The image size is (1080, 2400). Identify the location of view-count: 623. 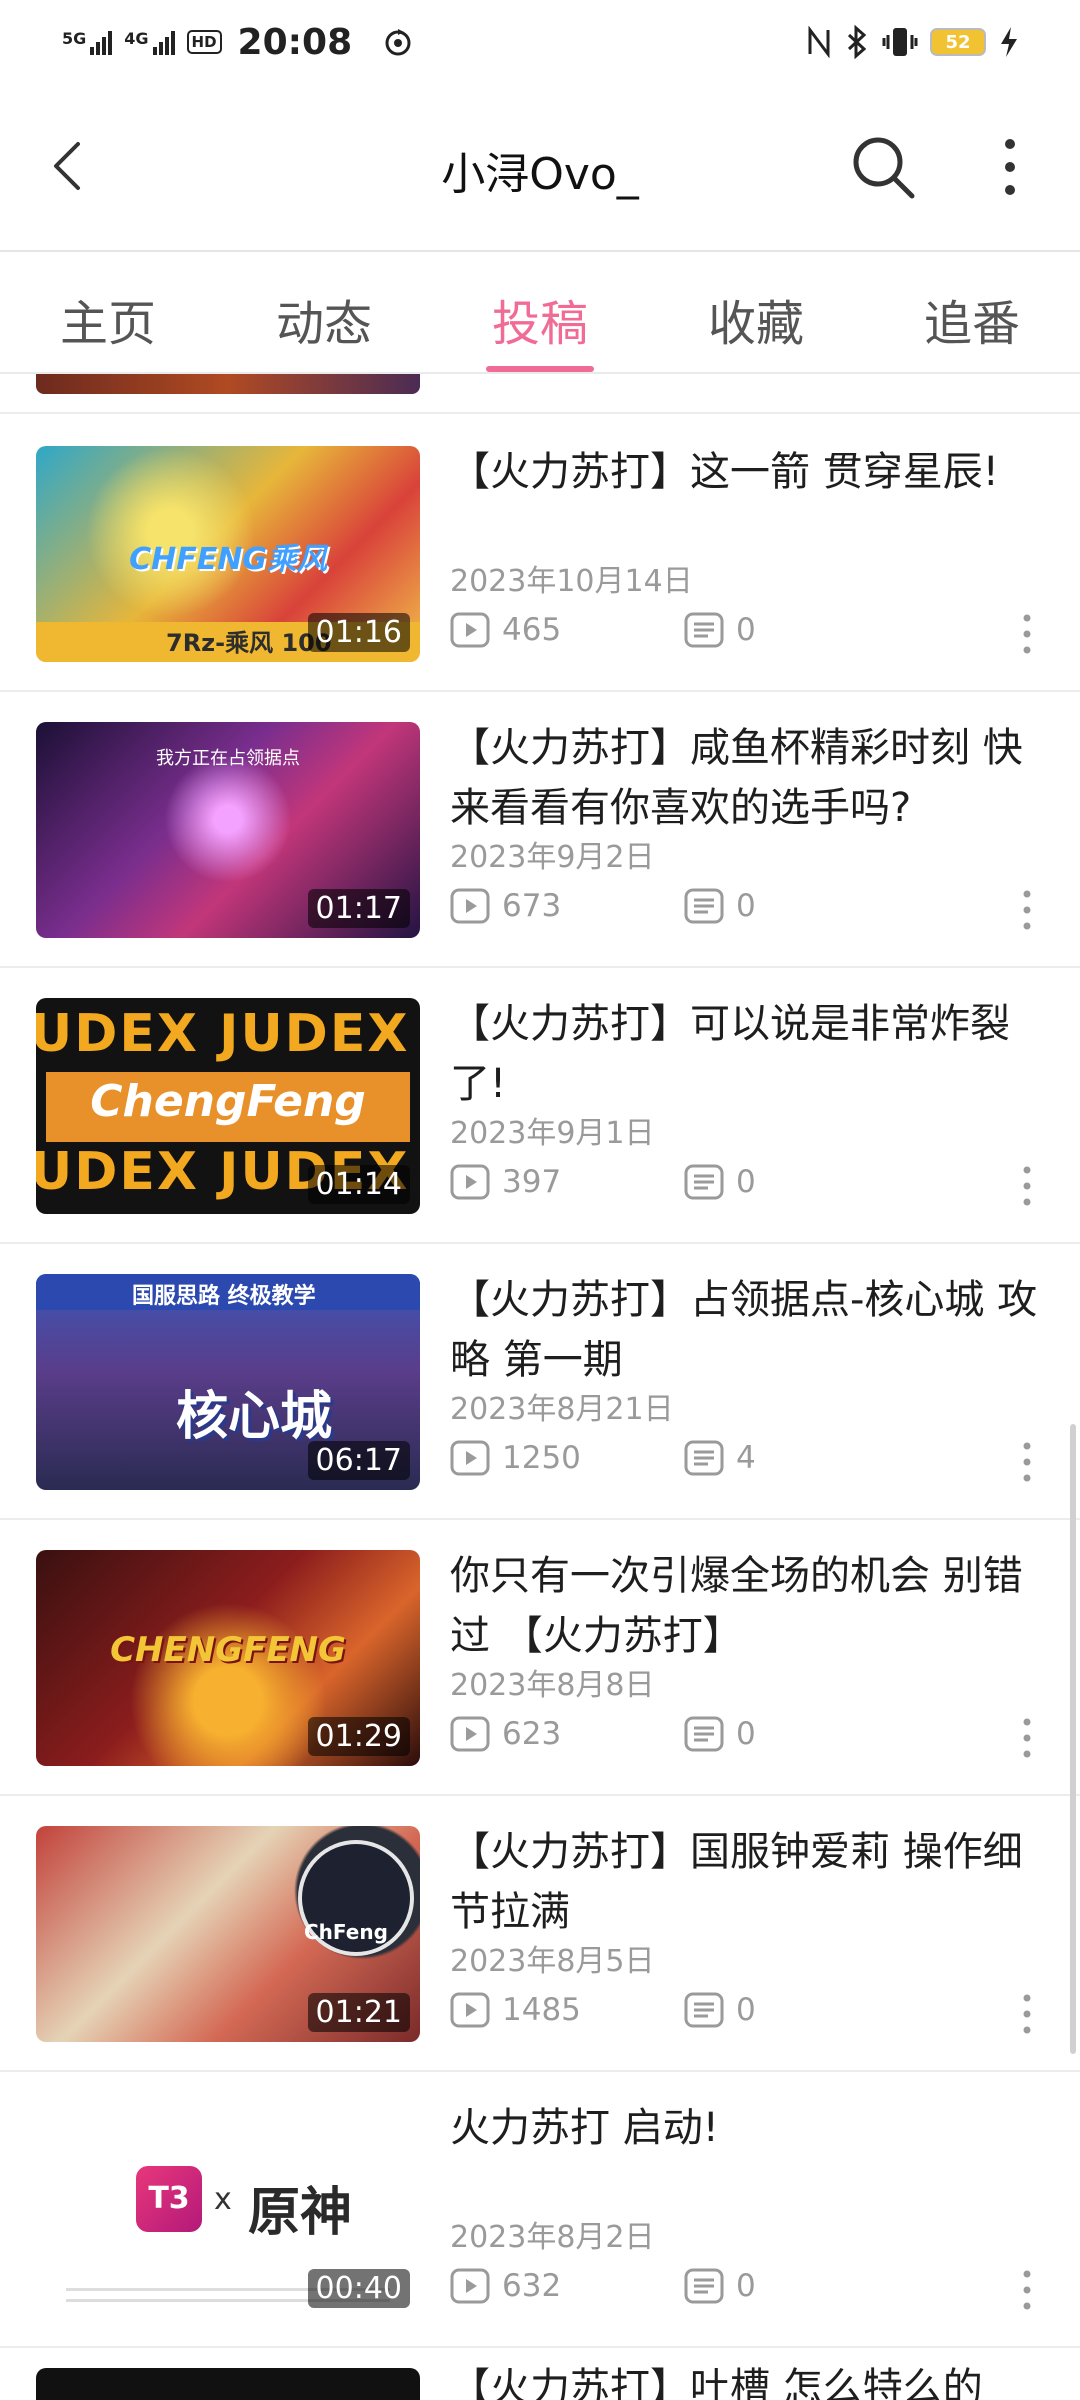
(567, 1734).